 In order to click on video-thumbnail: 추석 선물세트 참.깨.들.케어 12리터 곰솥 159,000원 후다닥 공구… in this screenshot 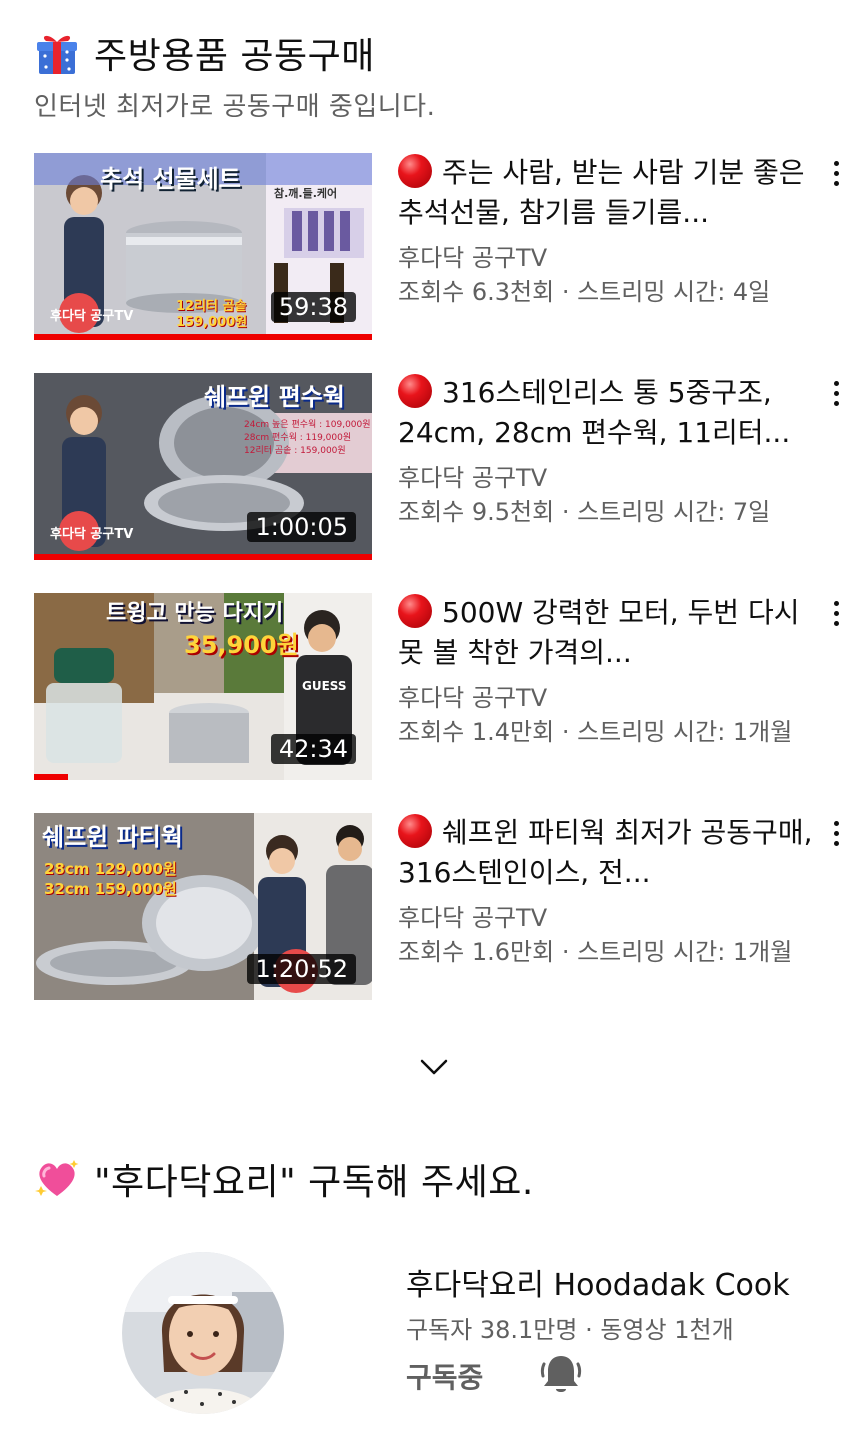, I will do `click(203, 246)`.